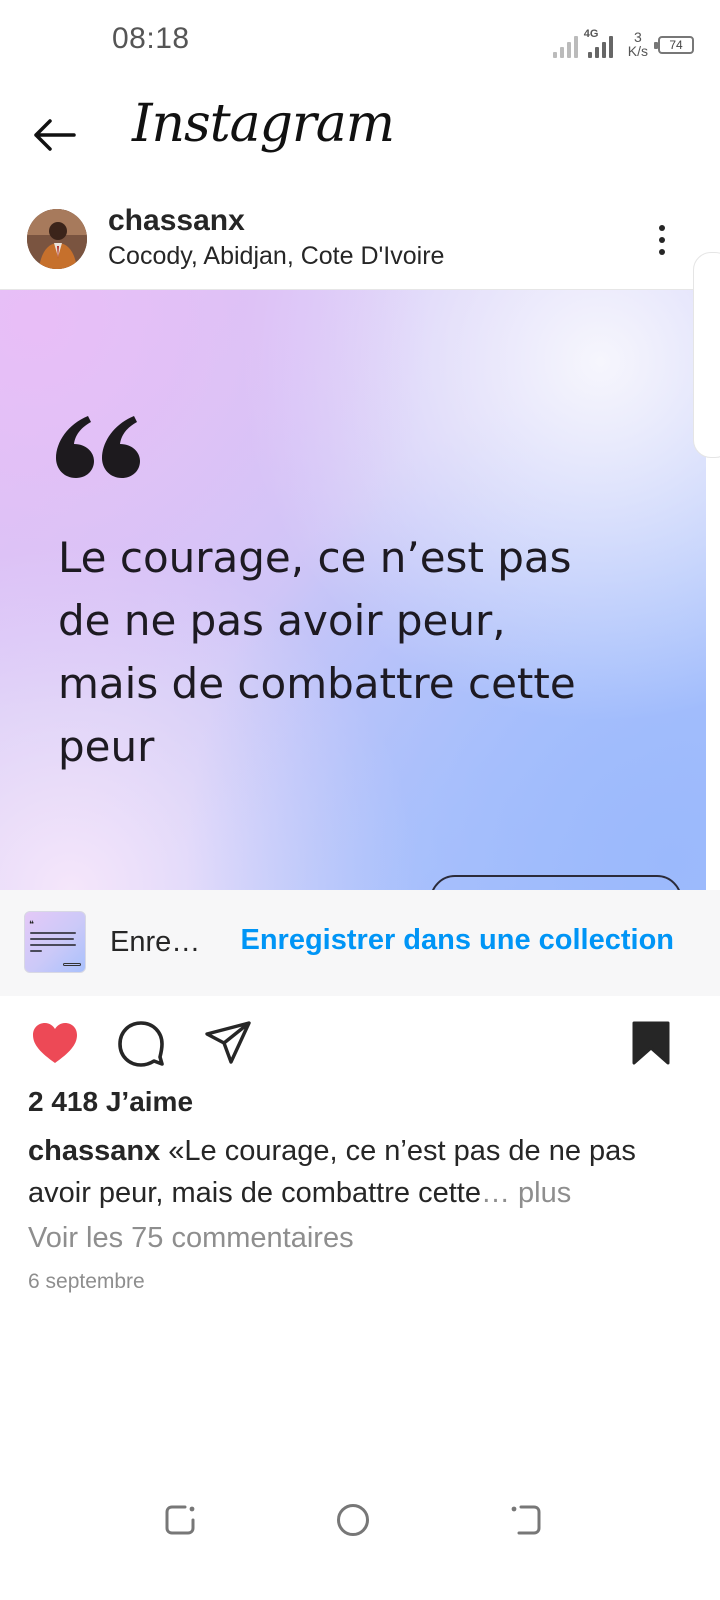 This screenshot has width=720, height=1600. I want to click on caption-more-link: … plus, so click(526, 1193).